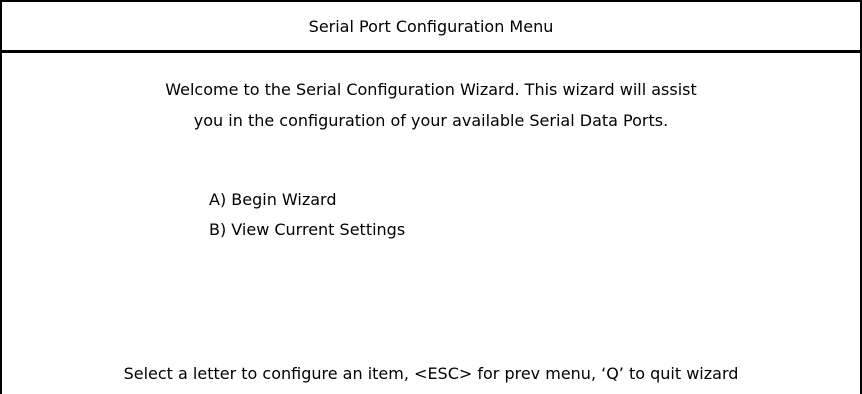 The height and width of the screenshot is (394, 862). I want to click on title-bar: Serial Port Configuration Menu, so click(431, 27).